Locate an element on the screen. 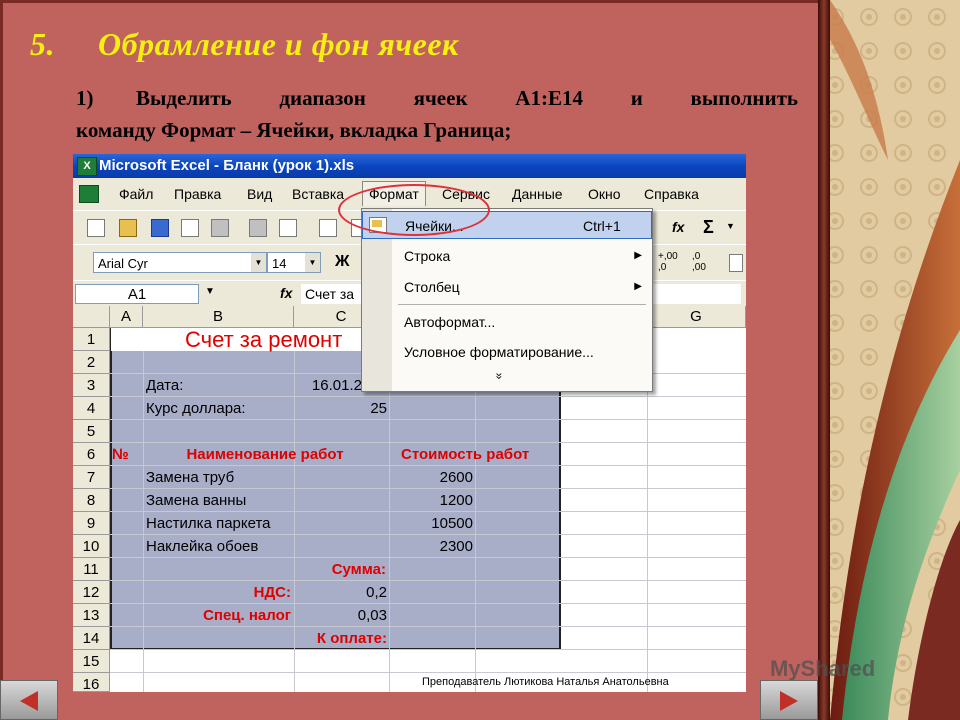  font-name-select: Arial Cyr ▼ is located at coordinates (180, 262).